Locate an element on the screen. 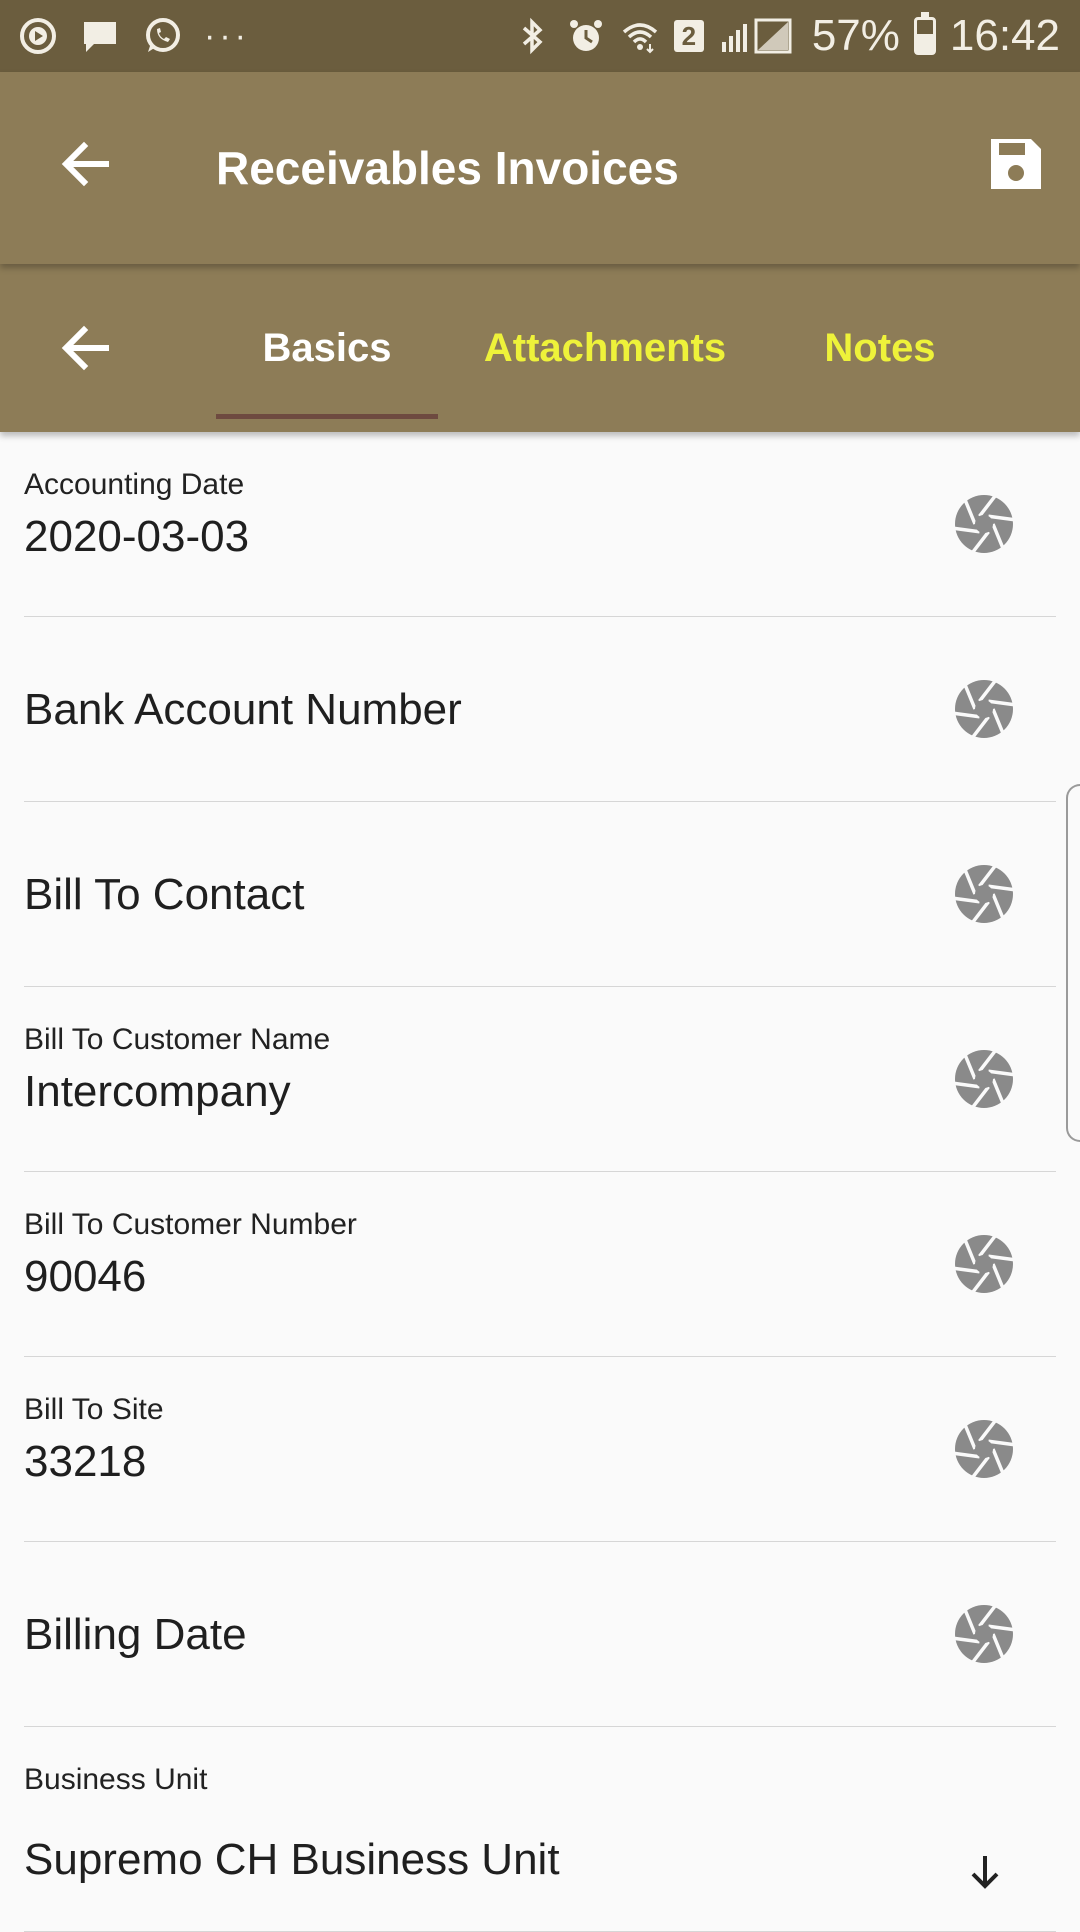  field-business-unit: Business Unit Supremo CH Business Unit is located at coordinates (540, 1829).